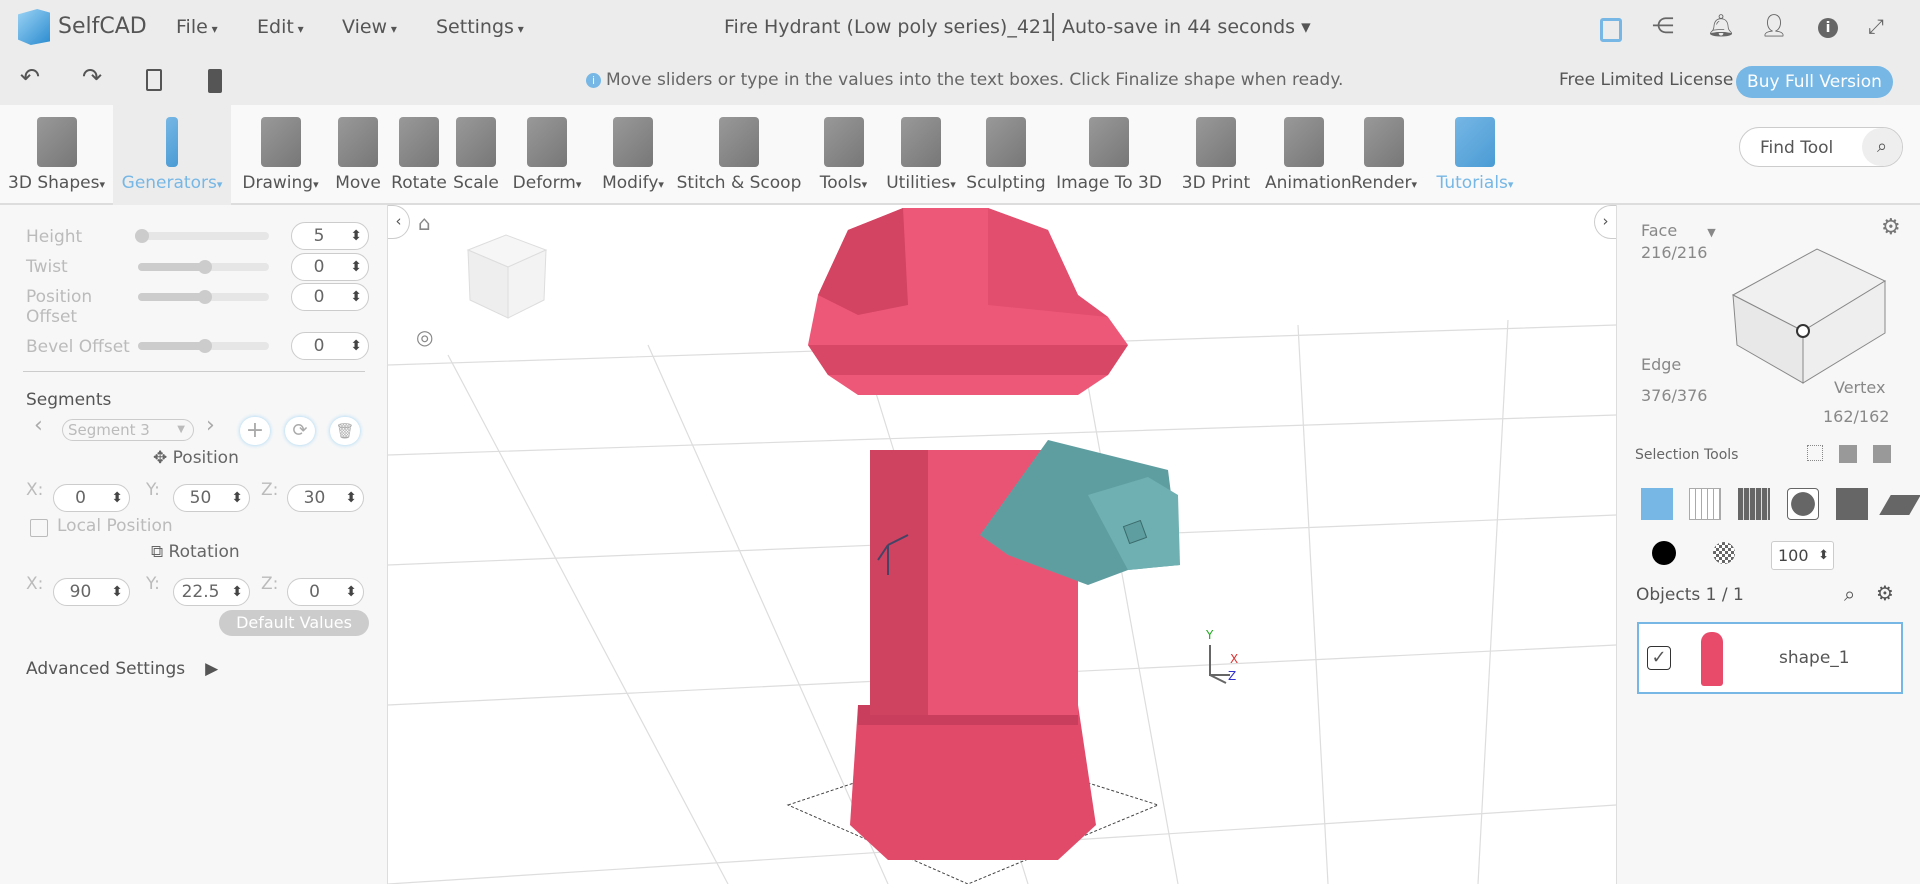  What do you see at coordinates (507, 276) in the screenshot?
I see `view-cube` at bounding box center [507, 276].